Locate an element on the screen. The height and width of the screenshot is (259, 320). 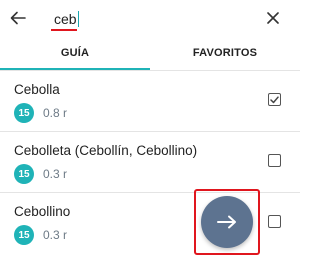
arrow-right-icon is located at coordinates (226, 222).